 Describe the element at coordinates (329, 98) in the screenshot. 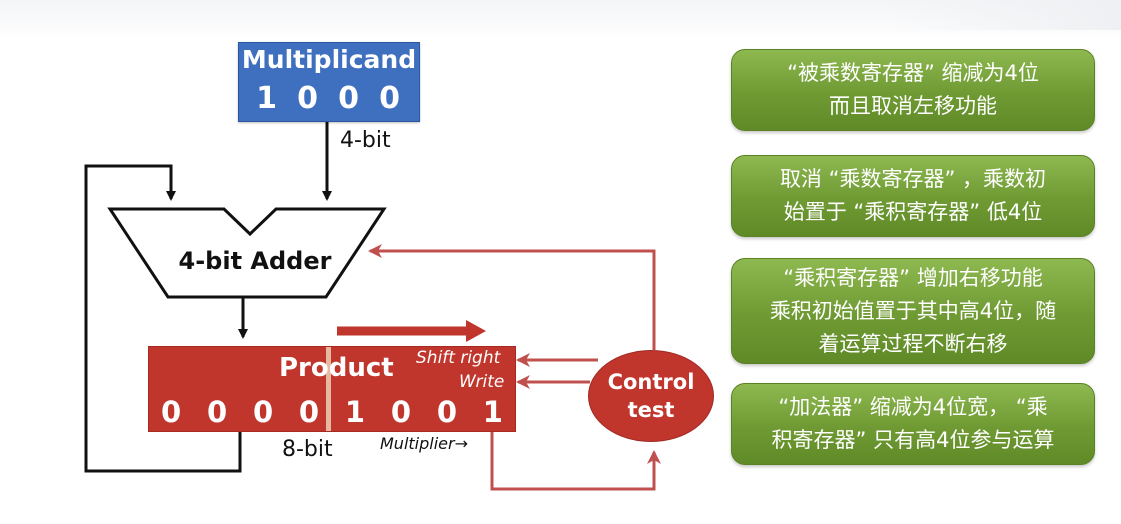

I see `multiplicand-bits: 1 0 0 0` at that location.